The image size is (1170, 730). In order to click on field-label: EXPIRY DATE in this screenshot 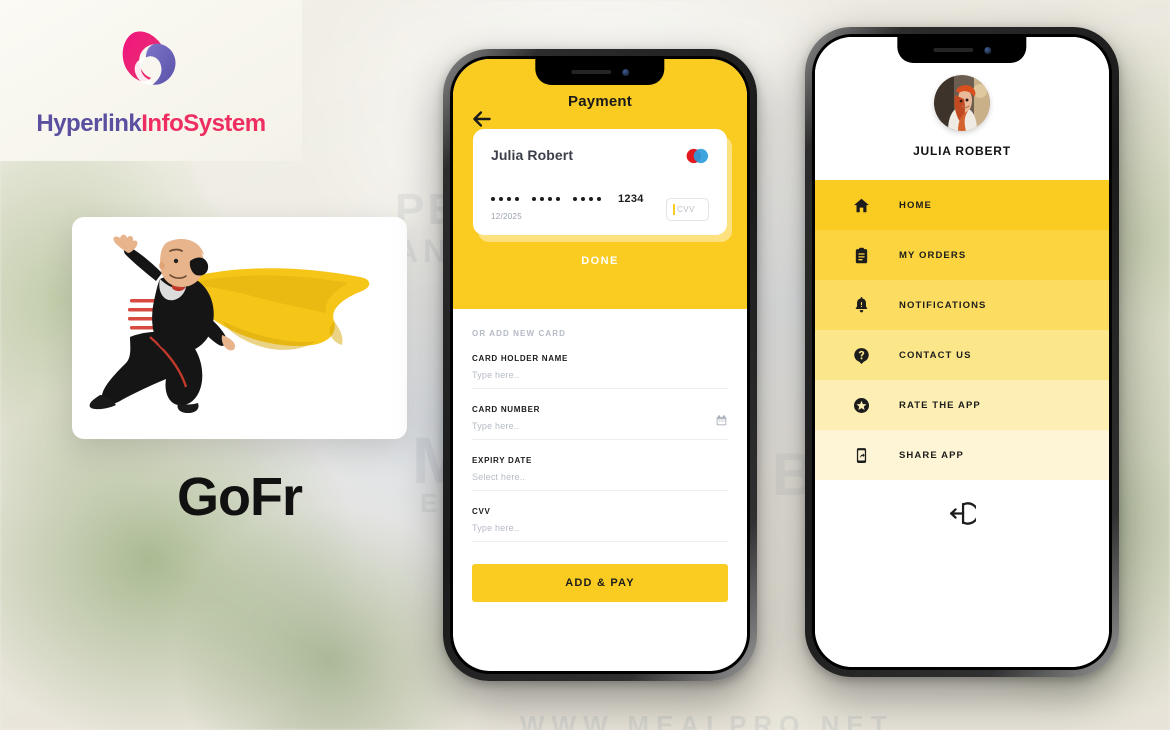, I will do `click(502, 460)`.